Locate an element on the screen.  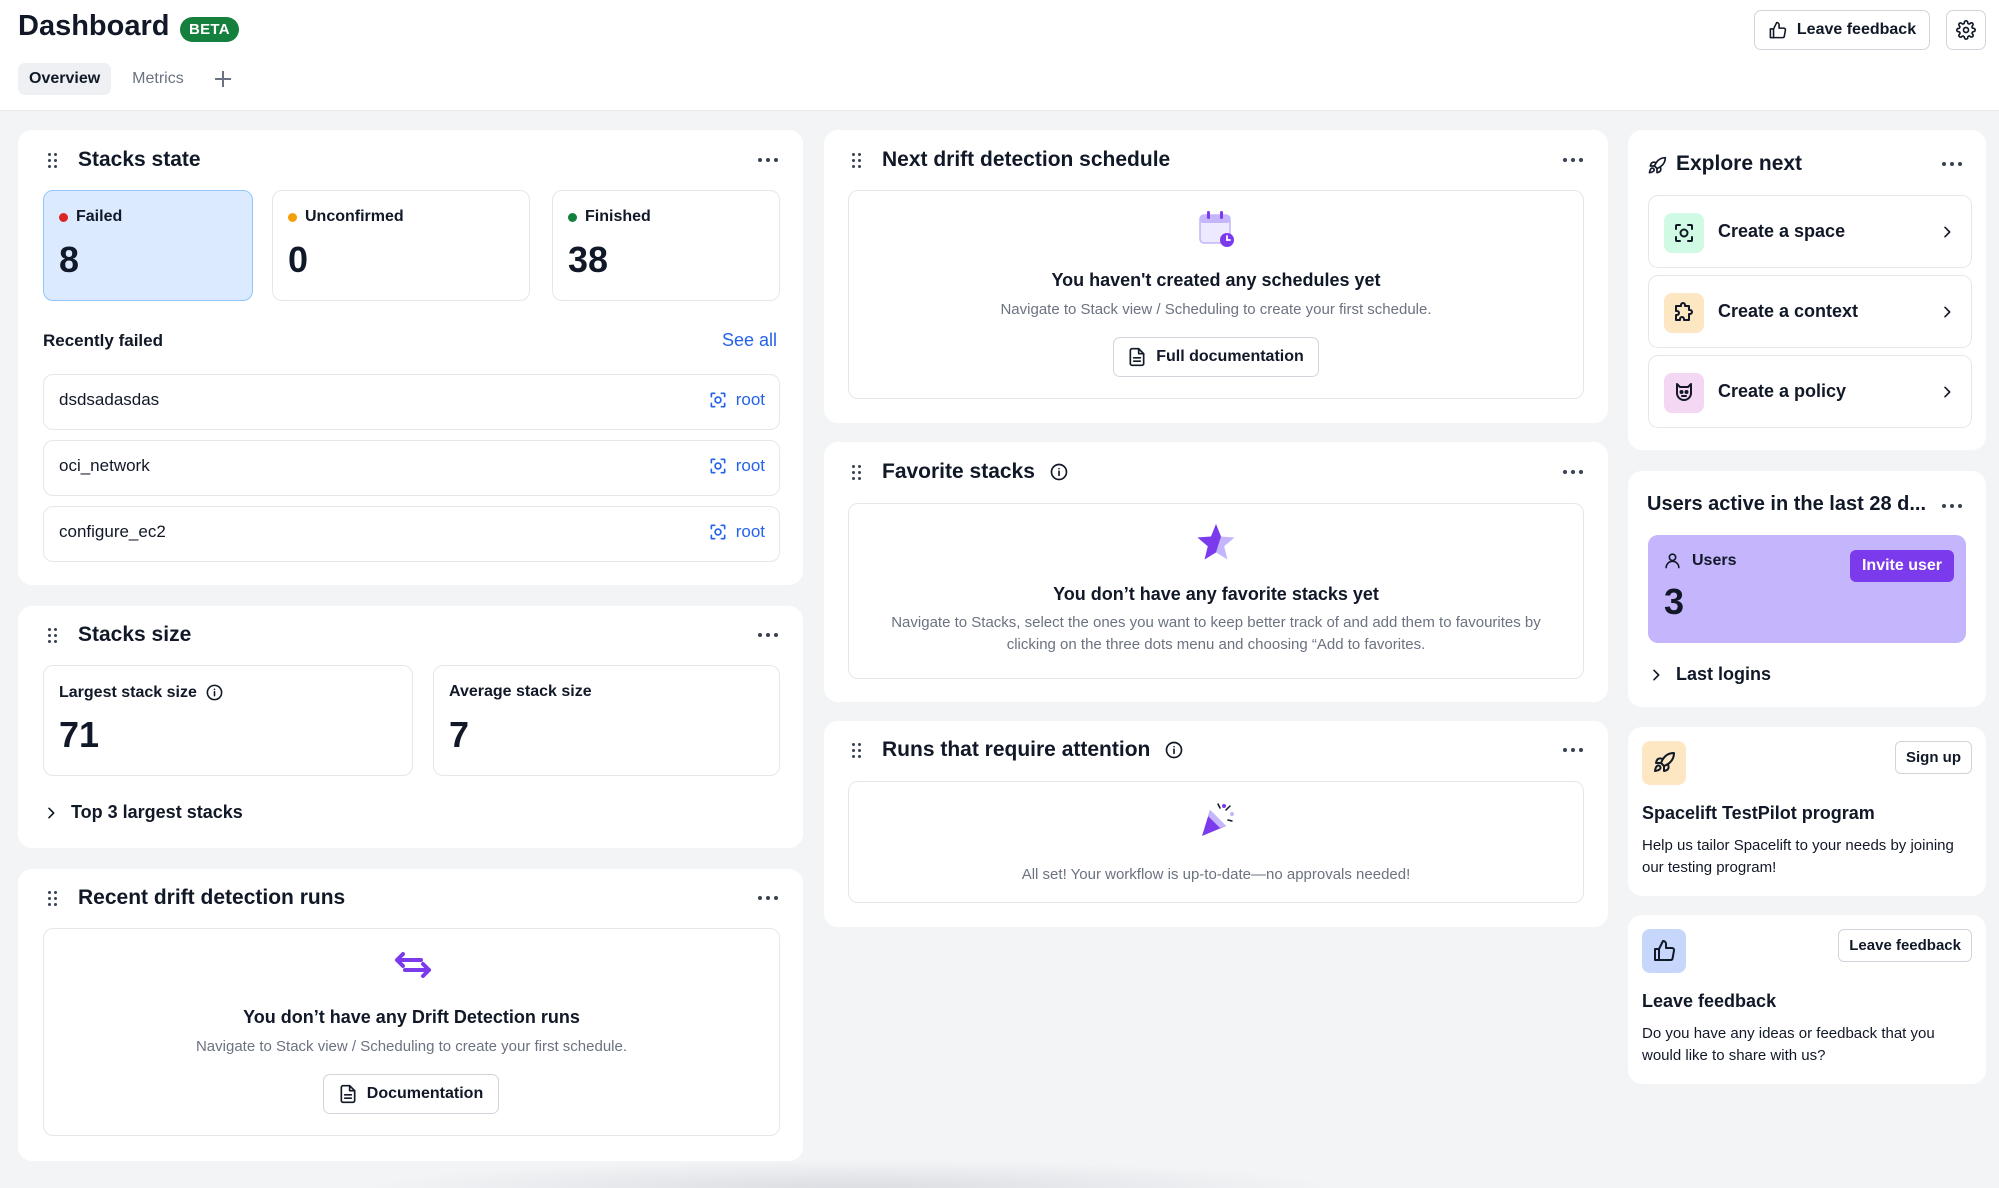
gear-icon is located at coordinates (1966, 30).